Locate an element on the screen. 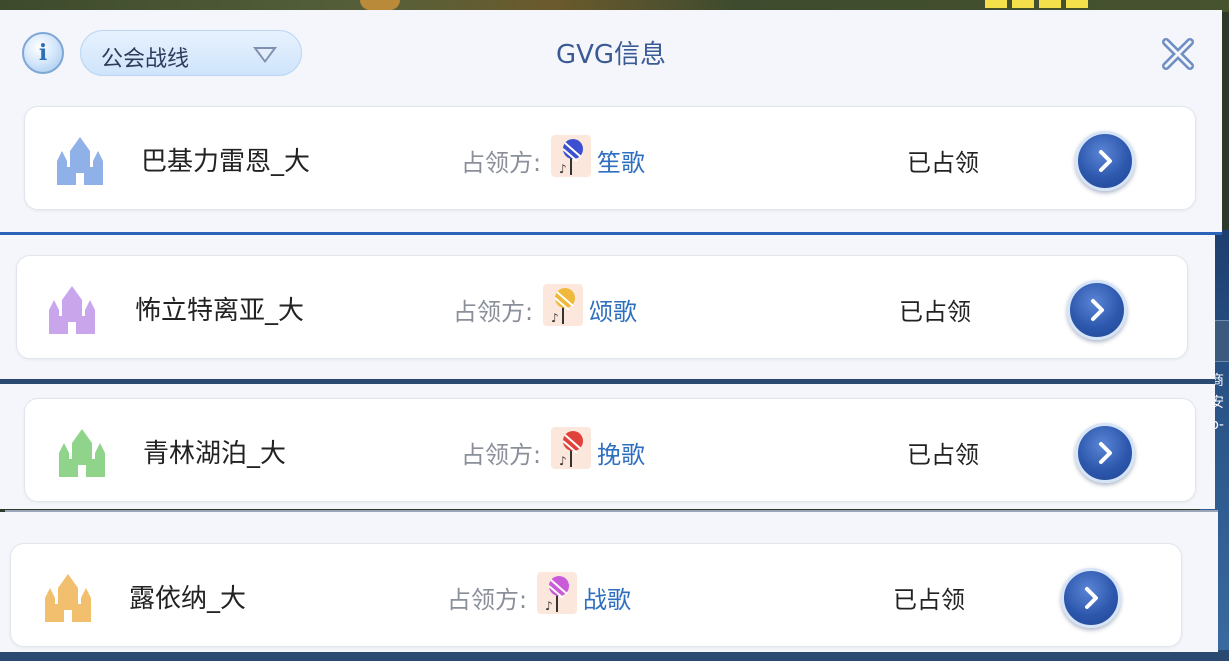  guild-name-link: 笙歌 is located at coordinates (621, 160).